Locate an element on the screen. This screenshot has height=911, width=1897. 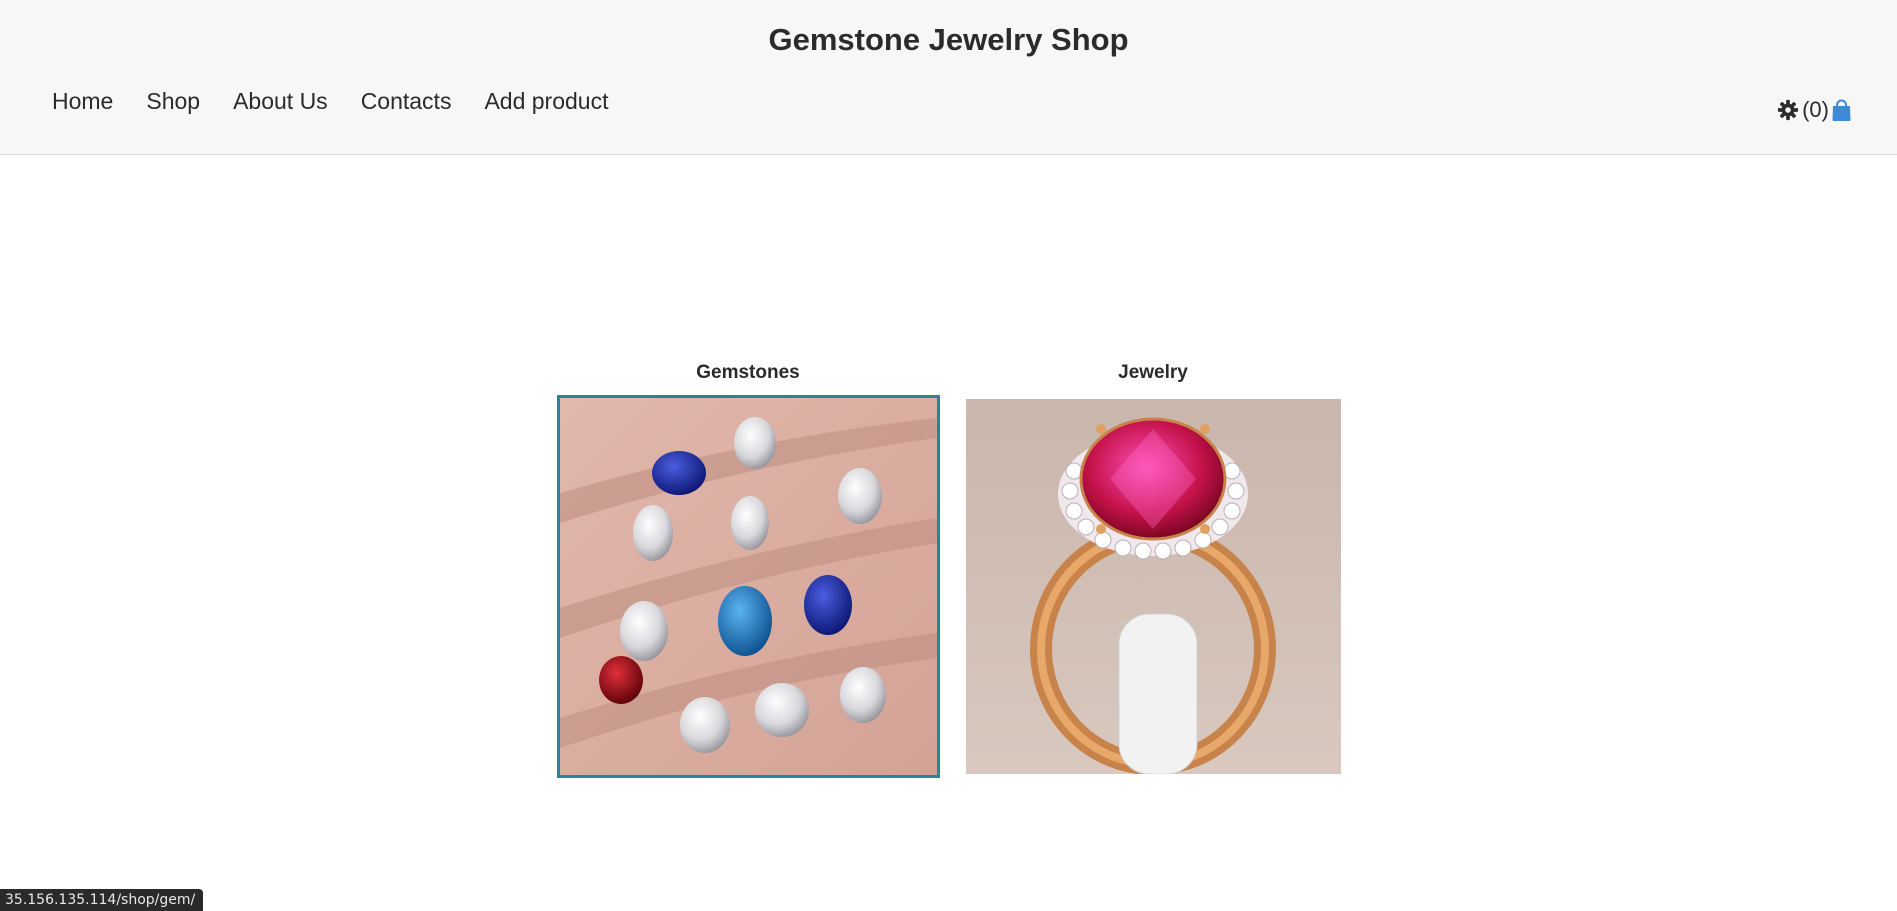
cart-area: (0) is located at coordinates (1814, 110).